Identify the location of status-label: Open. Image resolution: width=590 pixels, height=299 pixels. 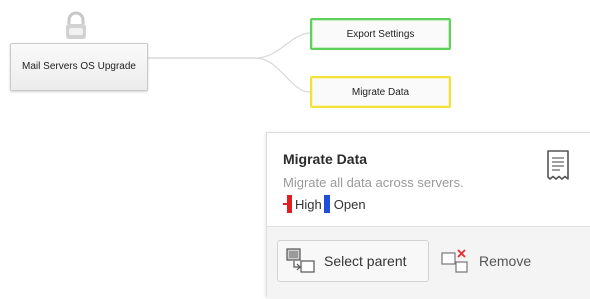
(349, 204).